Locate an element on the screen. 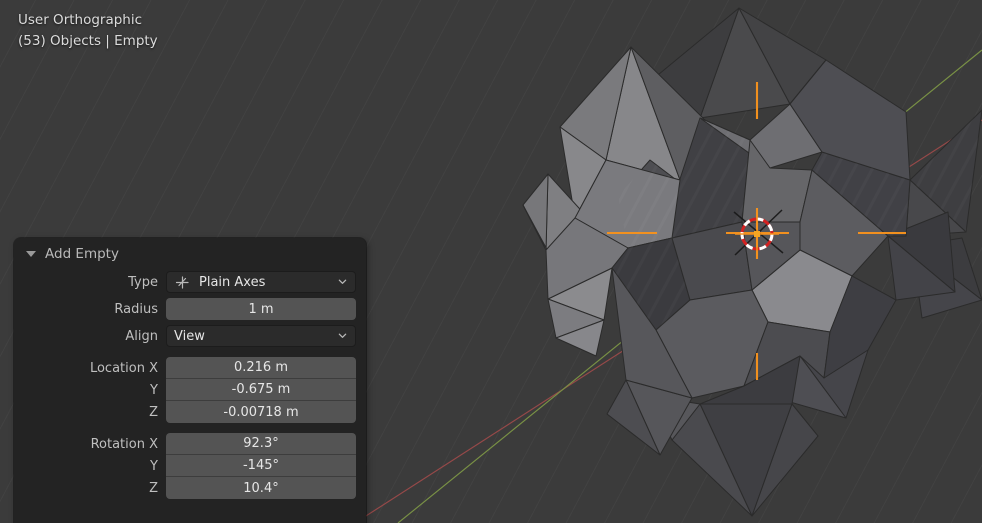 The width and height of the screenshot is (982, 523). label-rotation-y: Y is located at coordinates (154, 466).